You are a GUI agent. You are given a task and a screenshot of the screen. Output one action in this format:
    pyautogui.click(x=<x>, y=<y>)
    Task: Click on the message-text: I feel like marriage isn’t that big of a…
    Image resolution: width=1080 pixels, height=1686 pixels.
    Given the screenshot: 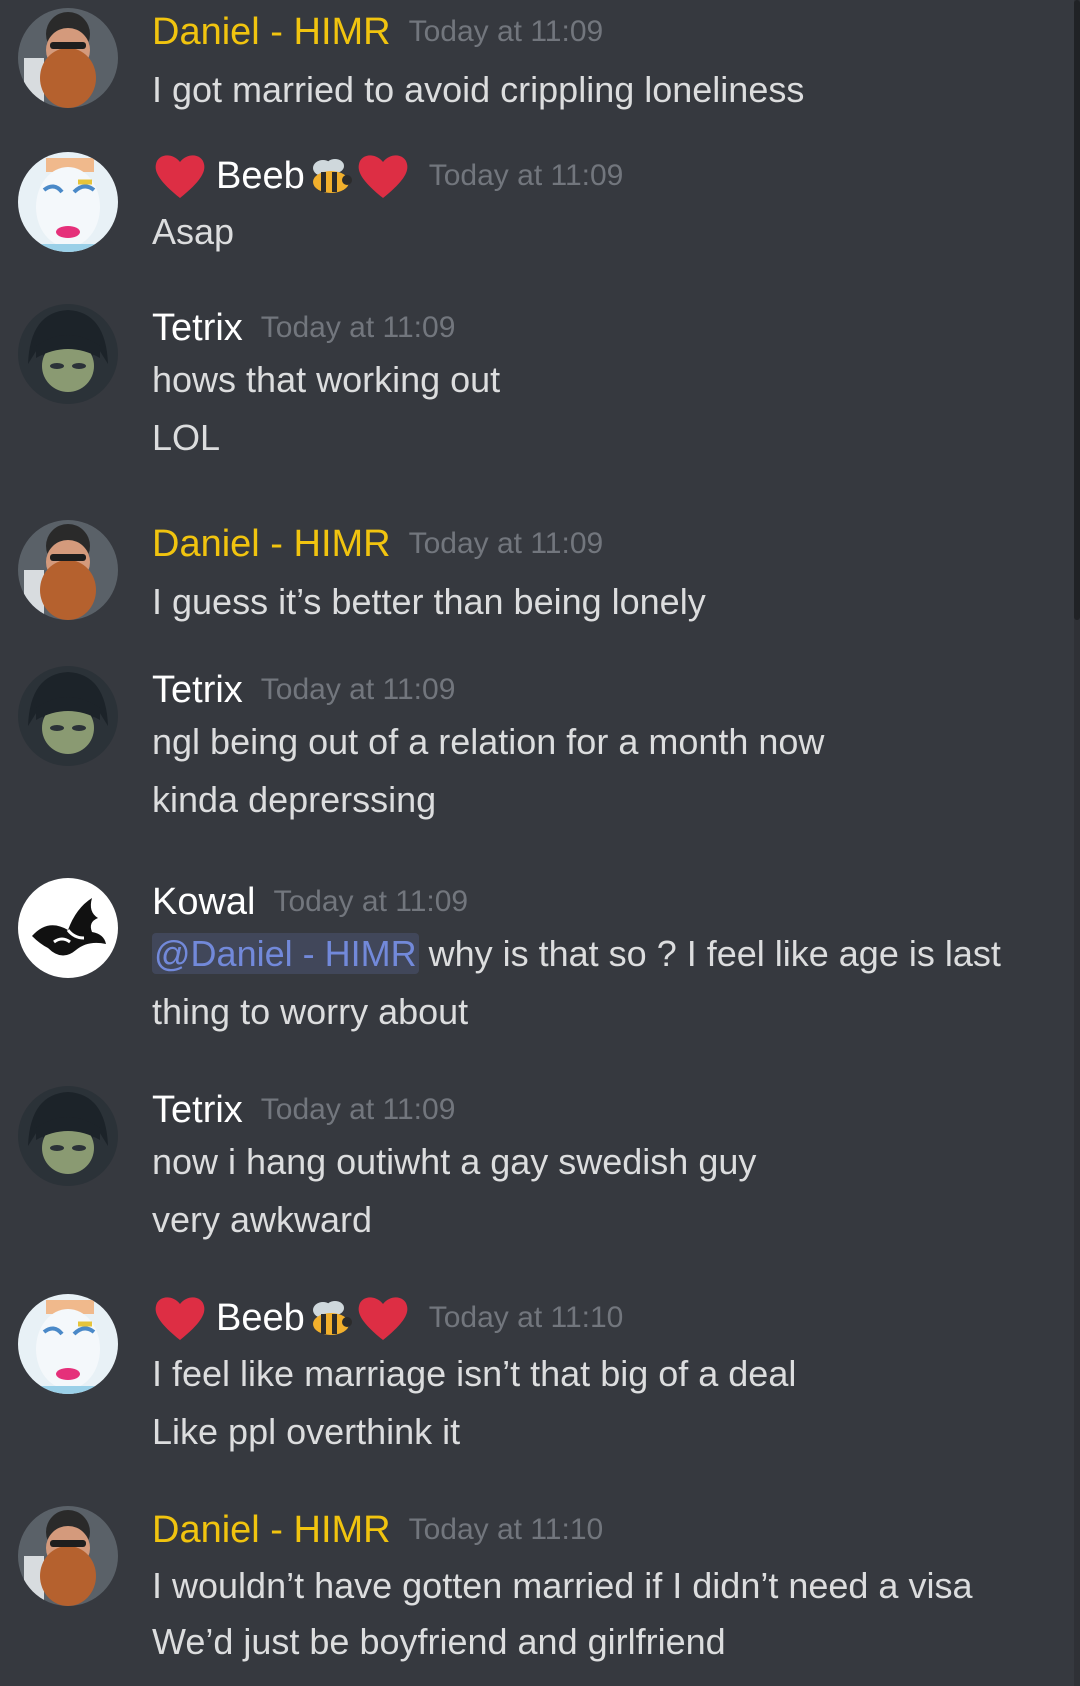 What is the action you would take?
    pyautogui.click(x=474, y=1373)
    